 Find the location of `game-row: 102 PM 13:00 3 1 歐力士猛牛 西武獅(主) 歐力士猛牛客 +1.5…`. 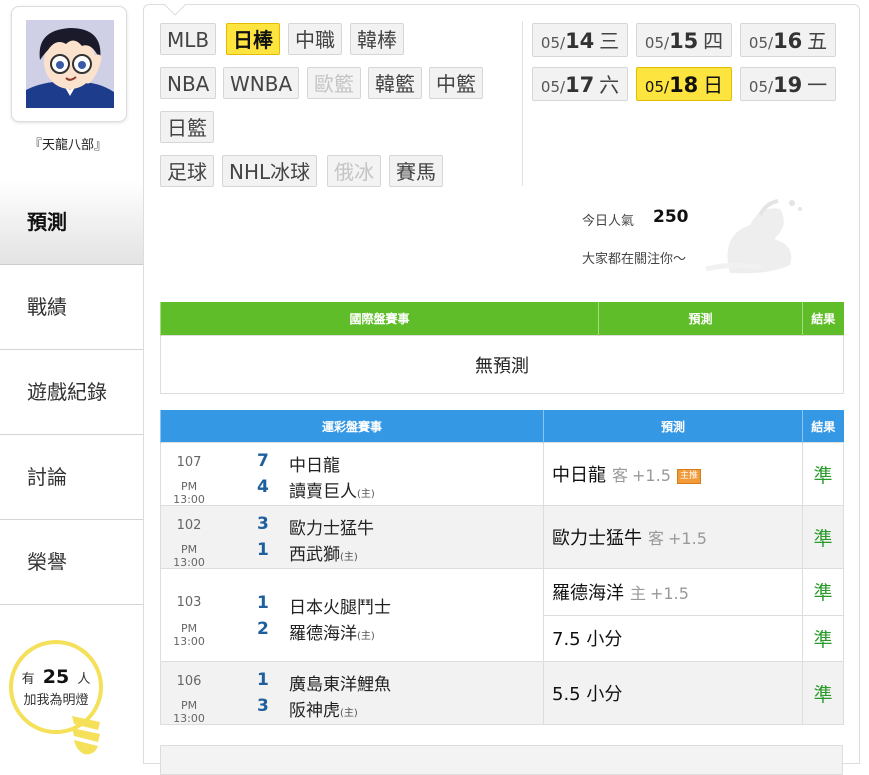

game-row: 102 PM 13:00 3 1 歐力士猛牛 西武獅(主) 歐力士猛牛客 +1.5… is located at coordinates (502, 537).